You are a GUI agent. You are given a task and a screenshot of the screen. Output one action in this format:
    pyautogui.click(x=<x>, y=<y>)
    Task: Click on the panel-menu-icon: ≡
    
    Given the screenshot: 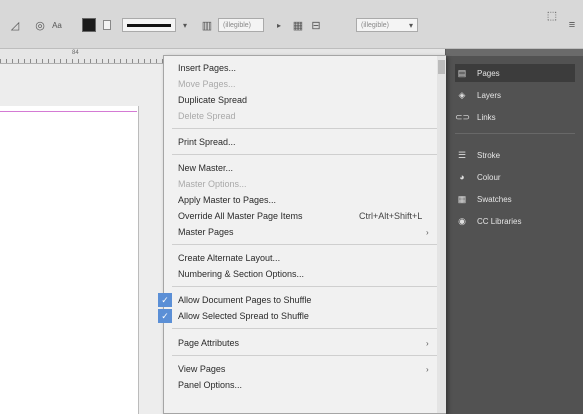 What is the action you would take?
    pyautogui.click(x=572, y=25)
    